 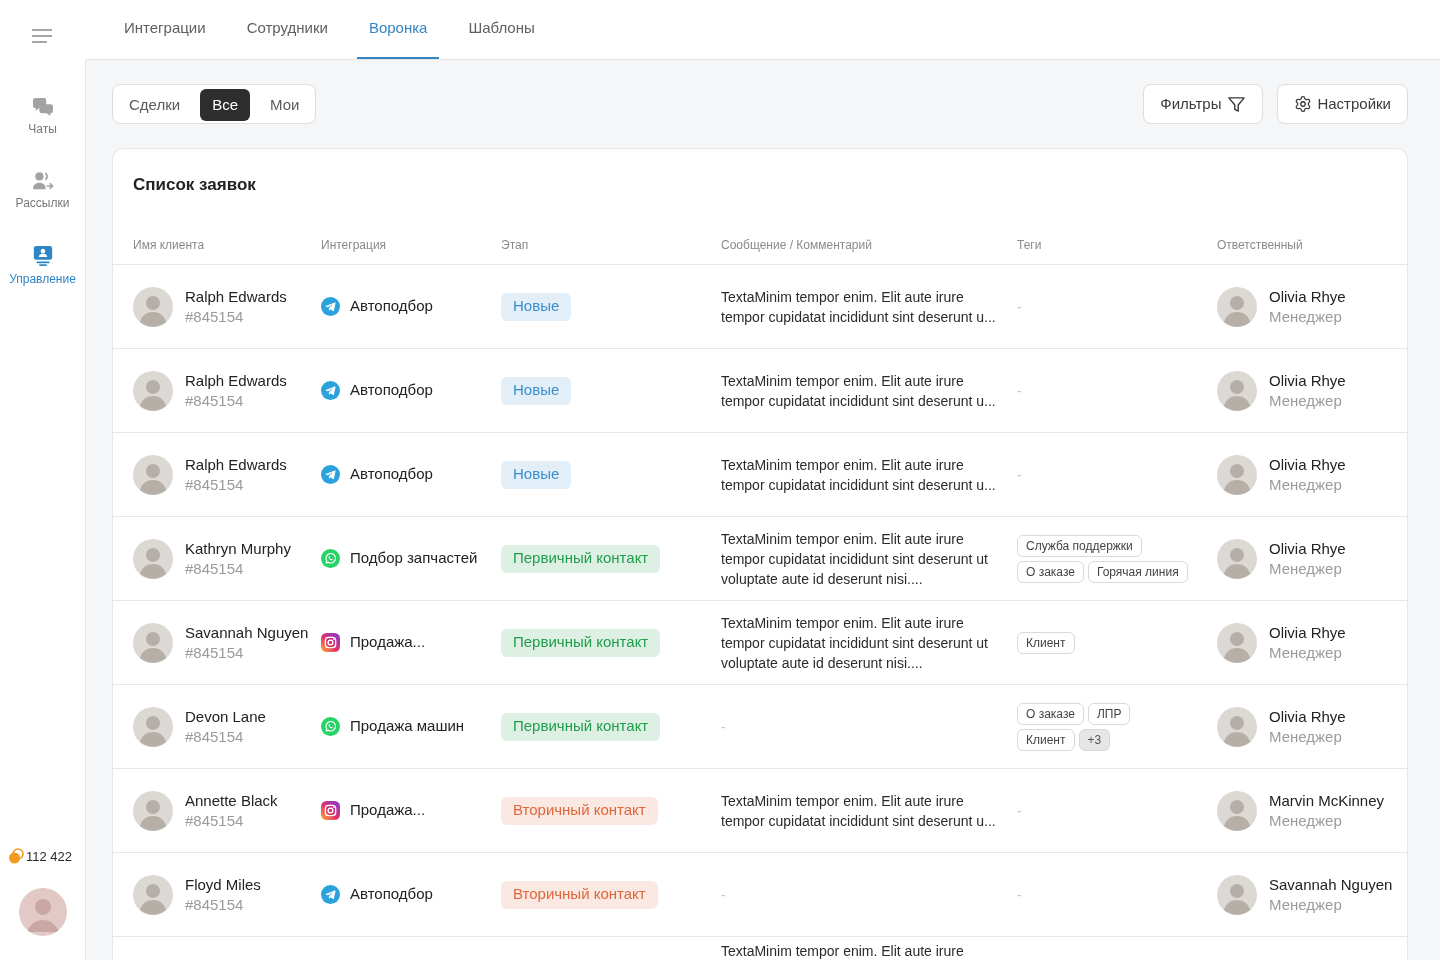 I want to click on filter-icon, so click(x=1237, y=104).